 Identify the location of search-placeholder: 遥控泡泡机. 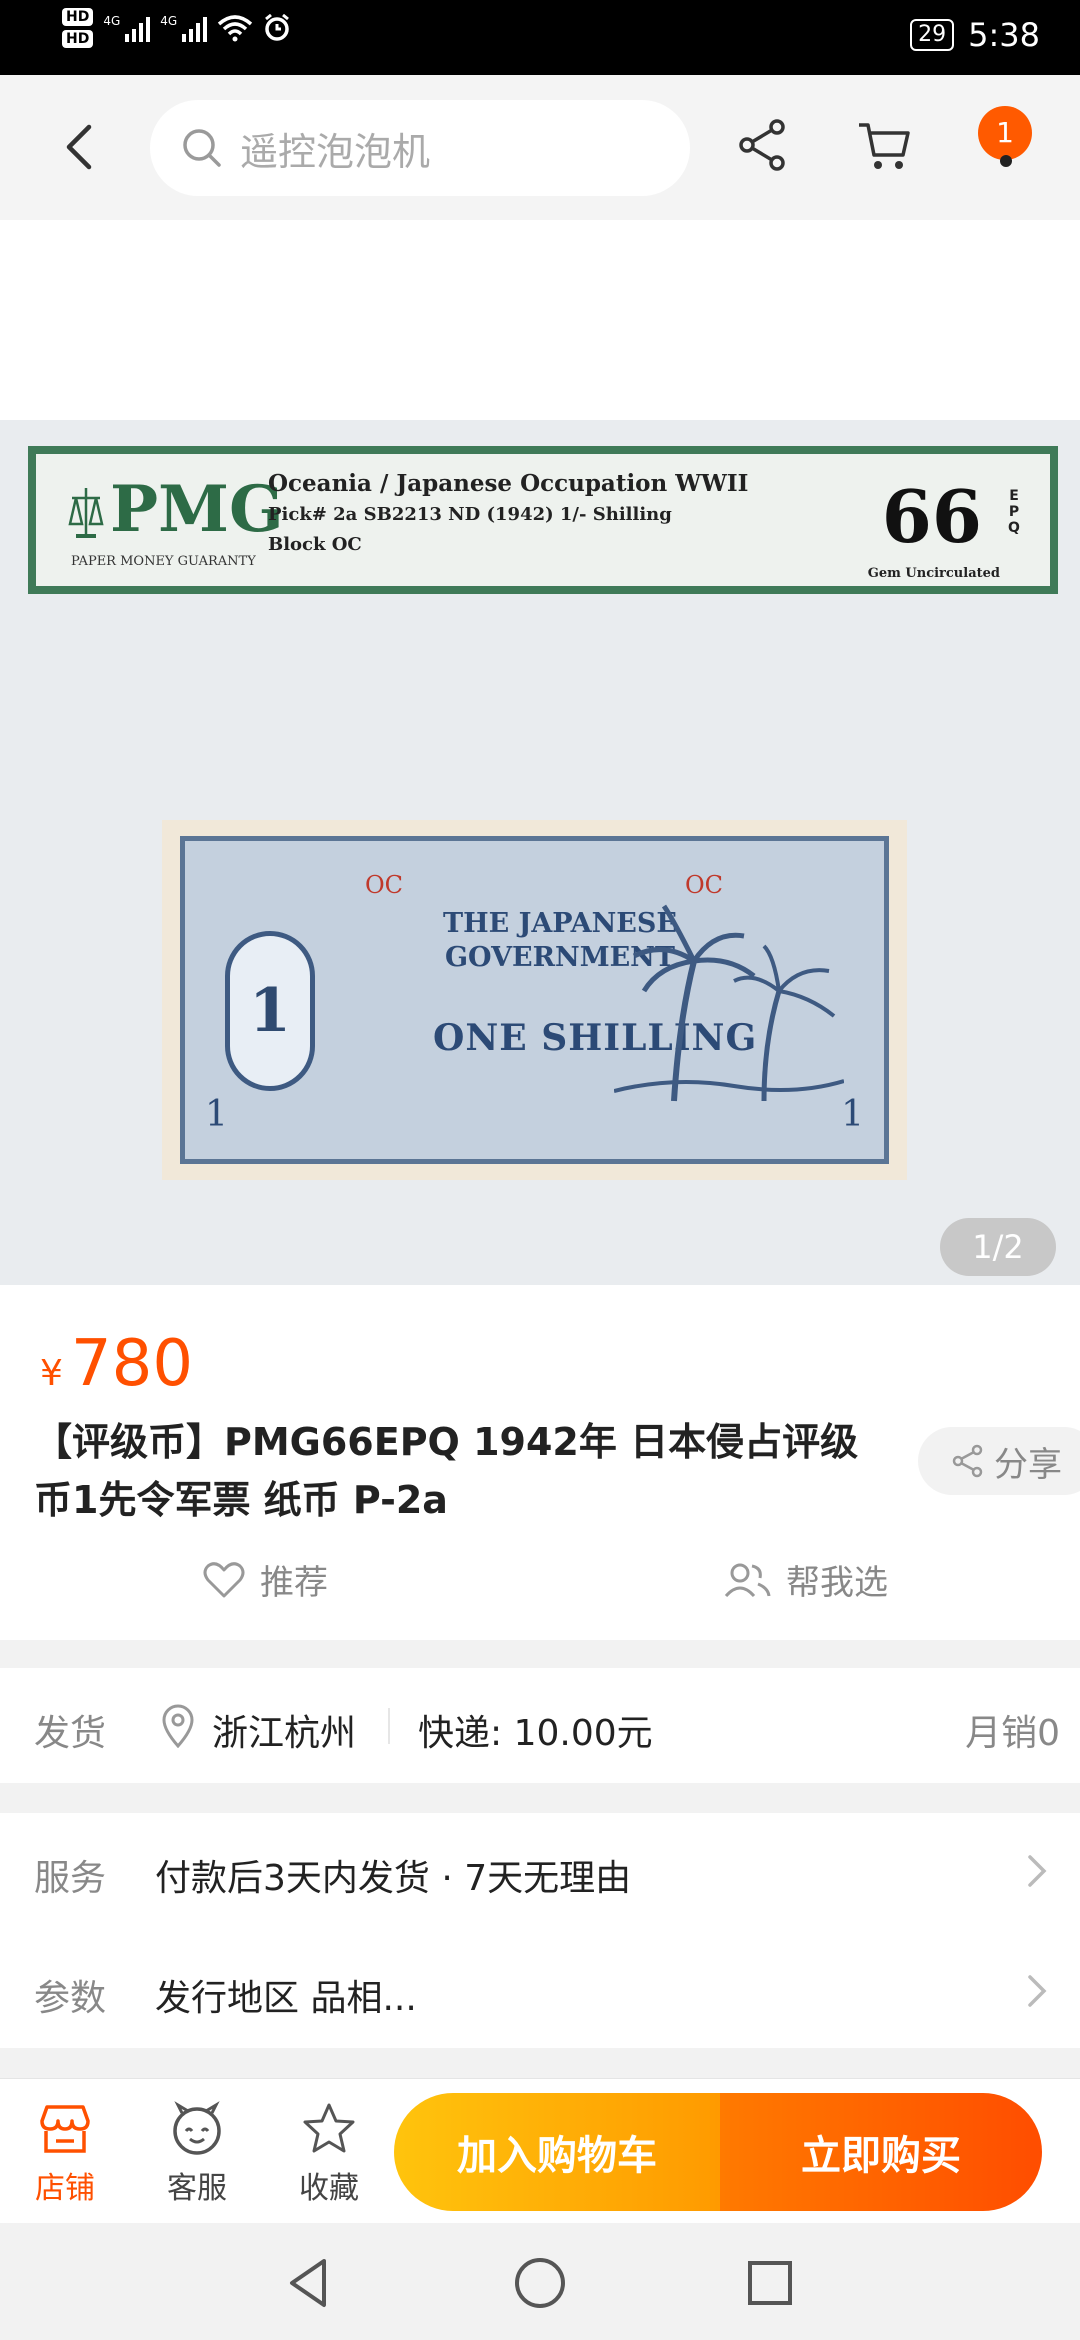
(335, 151).